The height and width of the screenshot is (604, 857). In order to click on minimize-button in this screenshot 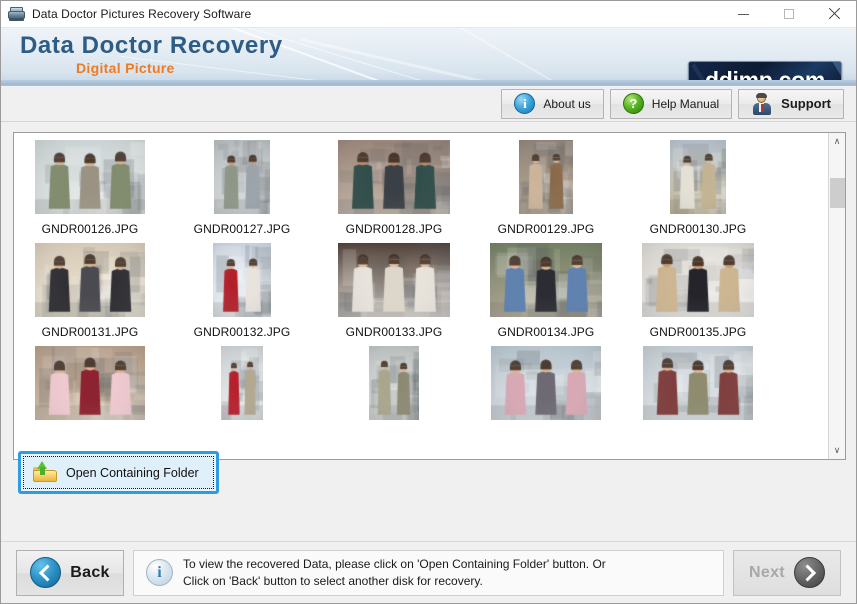, I will do `click(743, 14)`.